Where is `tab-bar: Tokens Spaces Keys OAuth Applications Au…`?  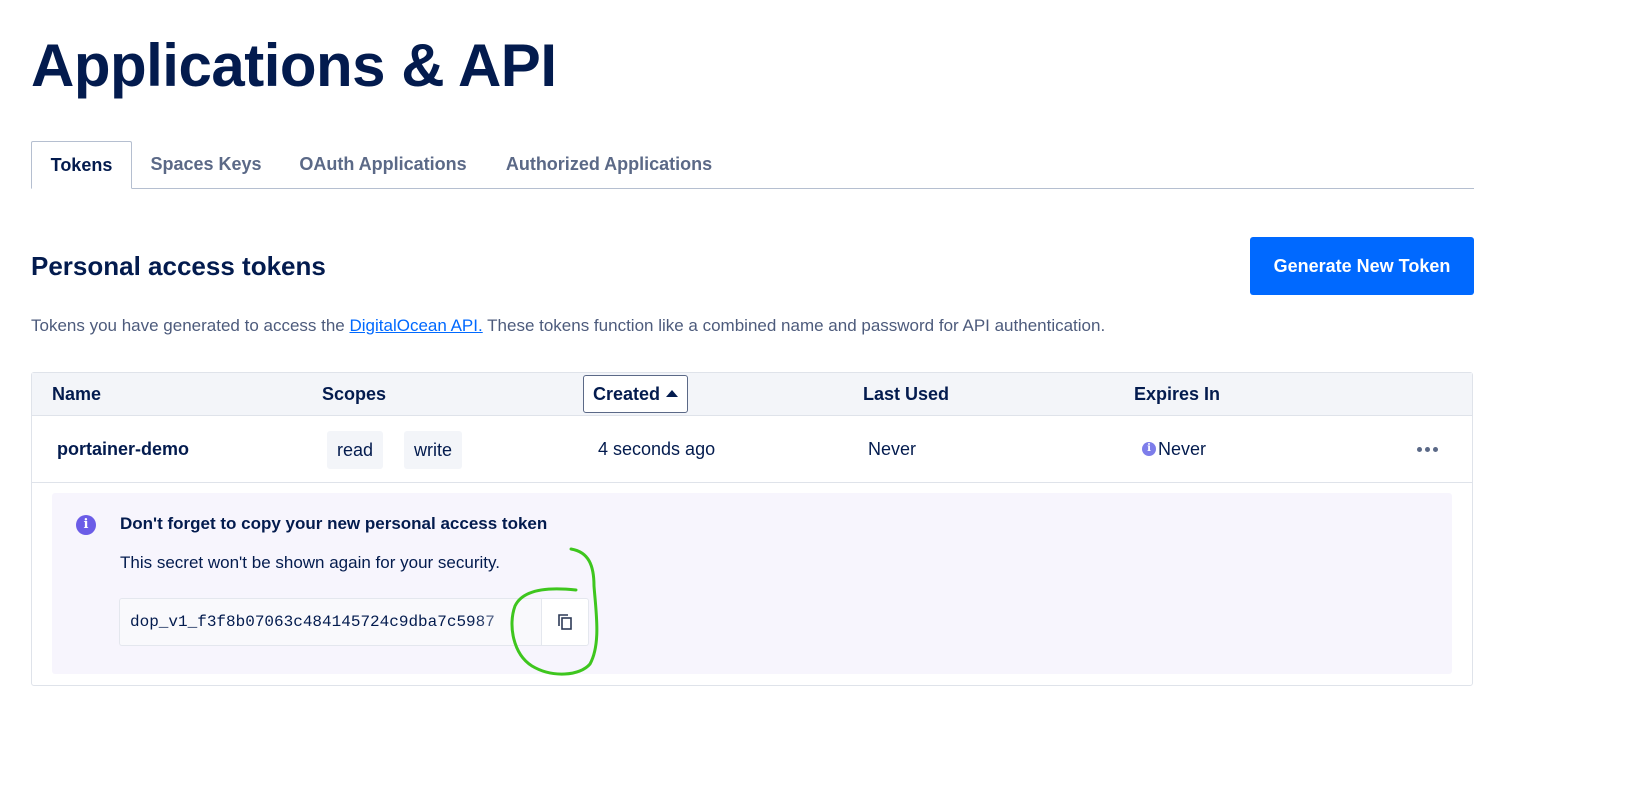
tab-bar: Tokens Spaces Keys OAuth Applications Au… is located at coordinates (752, 165).